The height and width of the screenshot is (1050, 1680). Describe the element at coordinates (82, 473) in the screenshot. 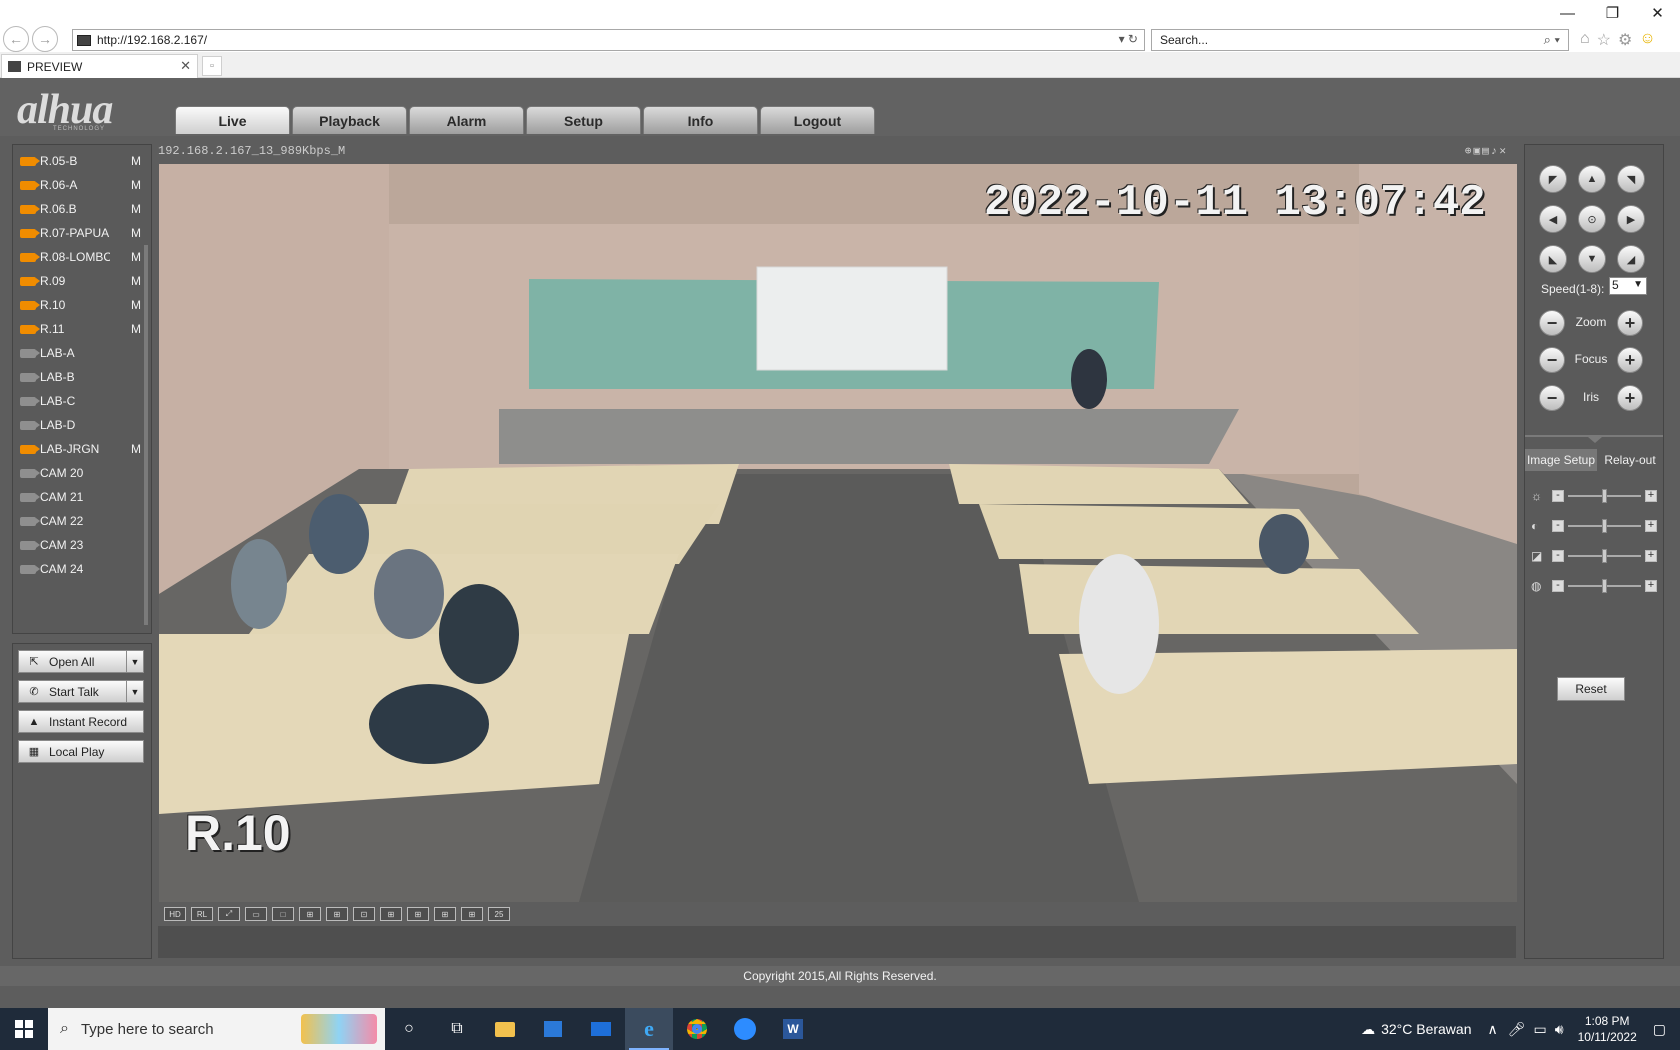

I see `channel-item: CAM 20` at that location.